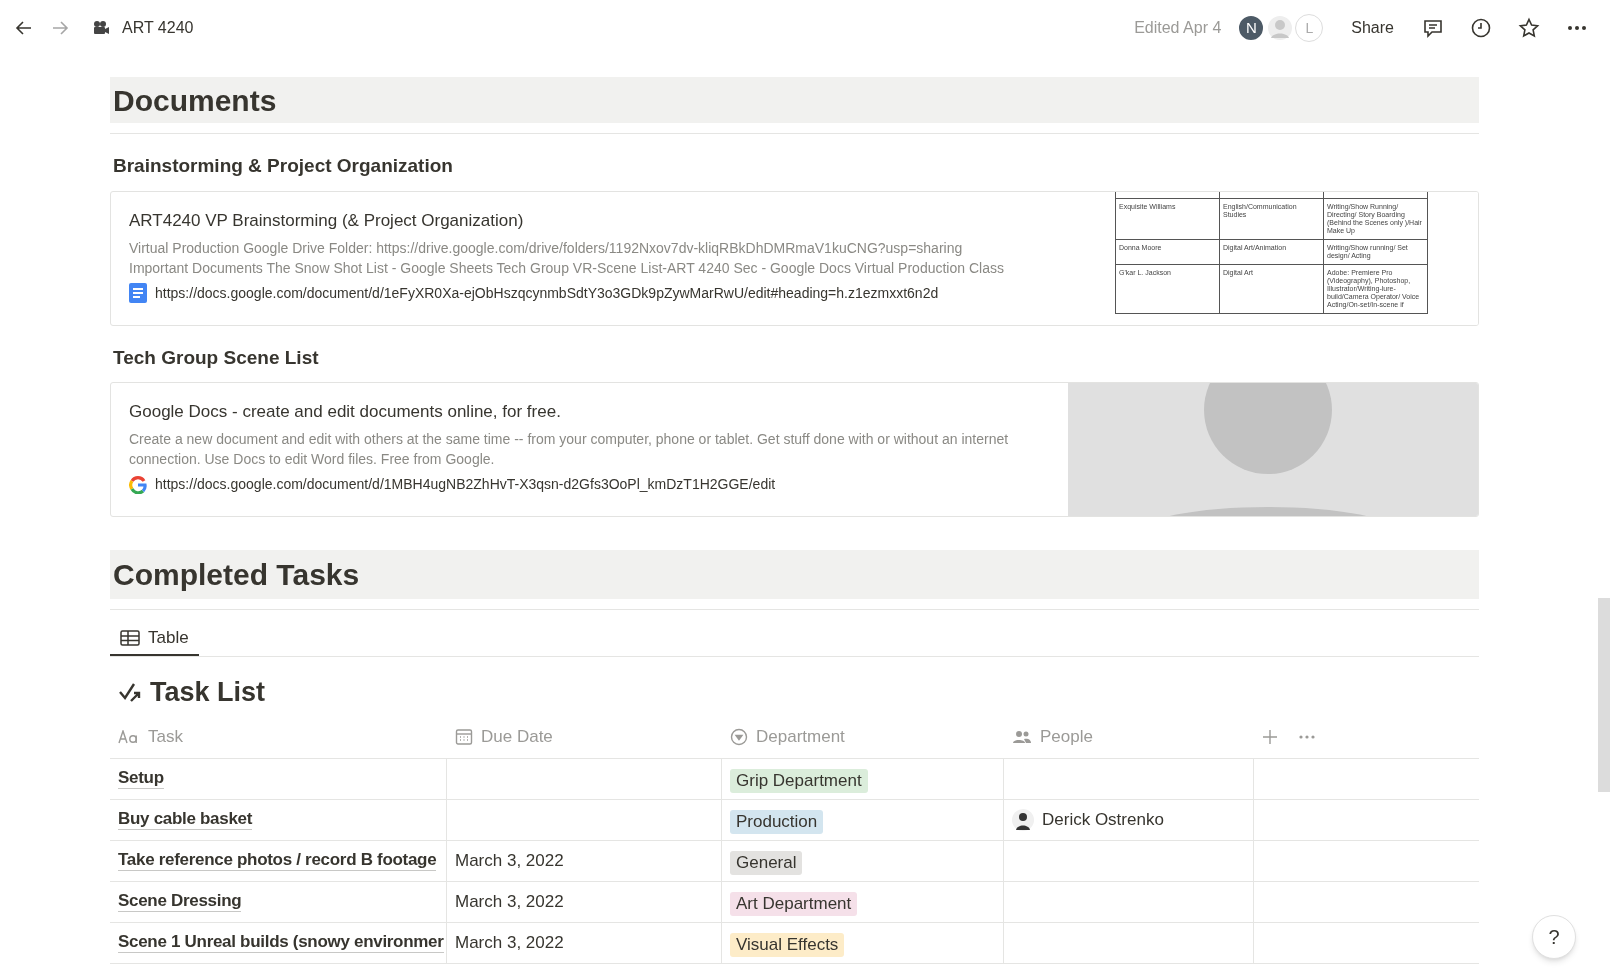 Image resolution: width=1610 pixels, height=980 pixels. Describe the element at coordinates (794, 574) in the screenshot. I see `section-heading: Completed Tasks` at that location.